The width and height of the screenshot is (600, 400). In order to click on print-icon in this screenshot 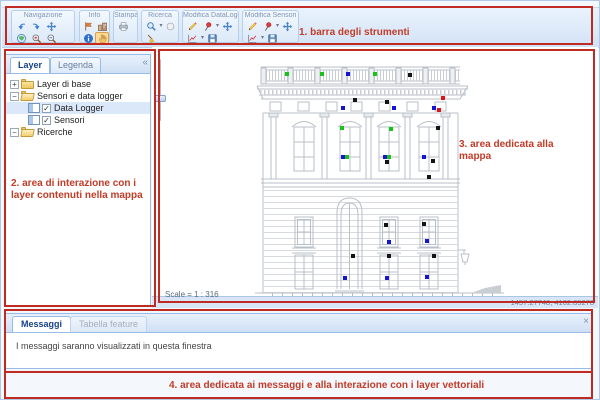, I will do `click(123, 26)`.